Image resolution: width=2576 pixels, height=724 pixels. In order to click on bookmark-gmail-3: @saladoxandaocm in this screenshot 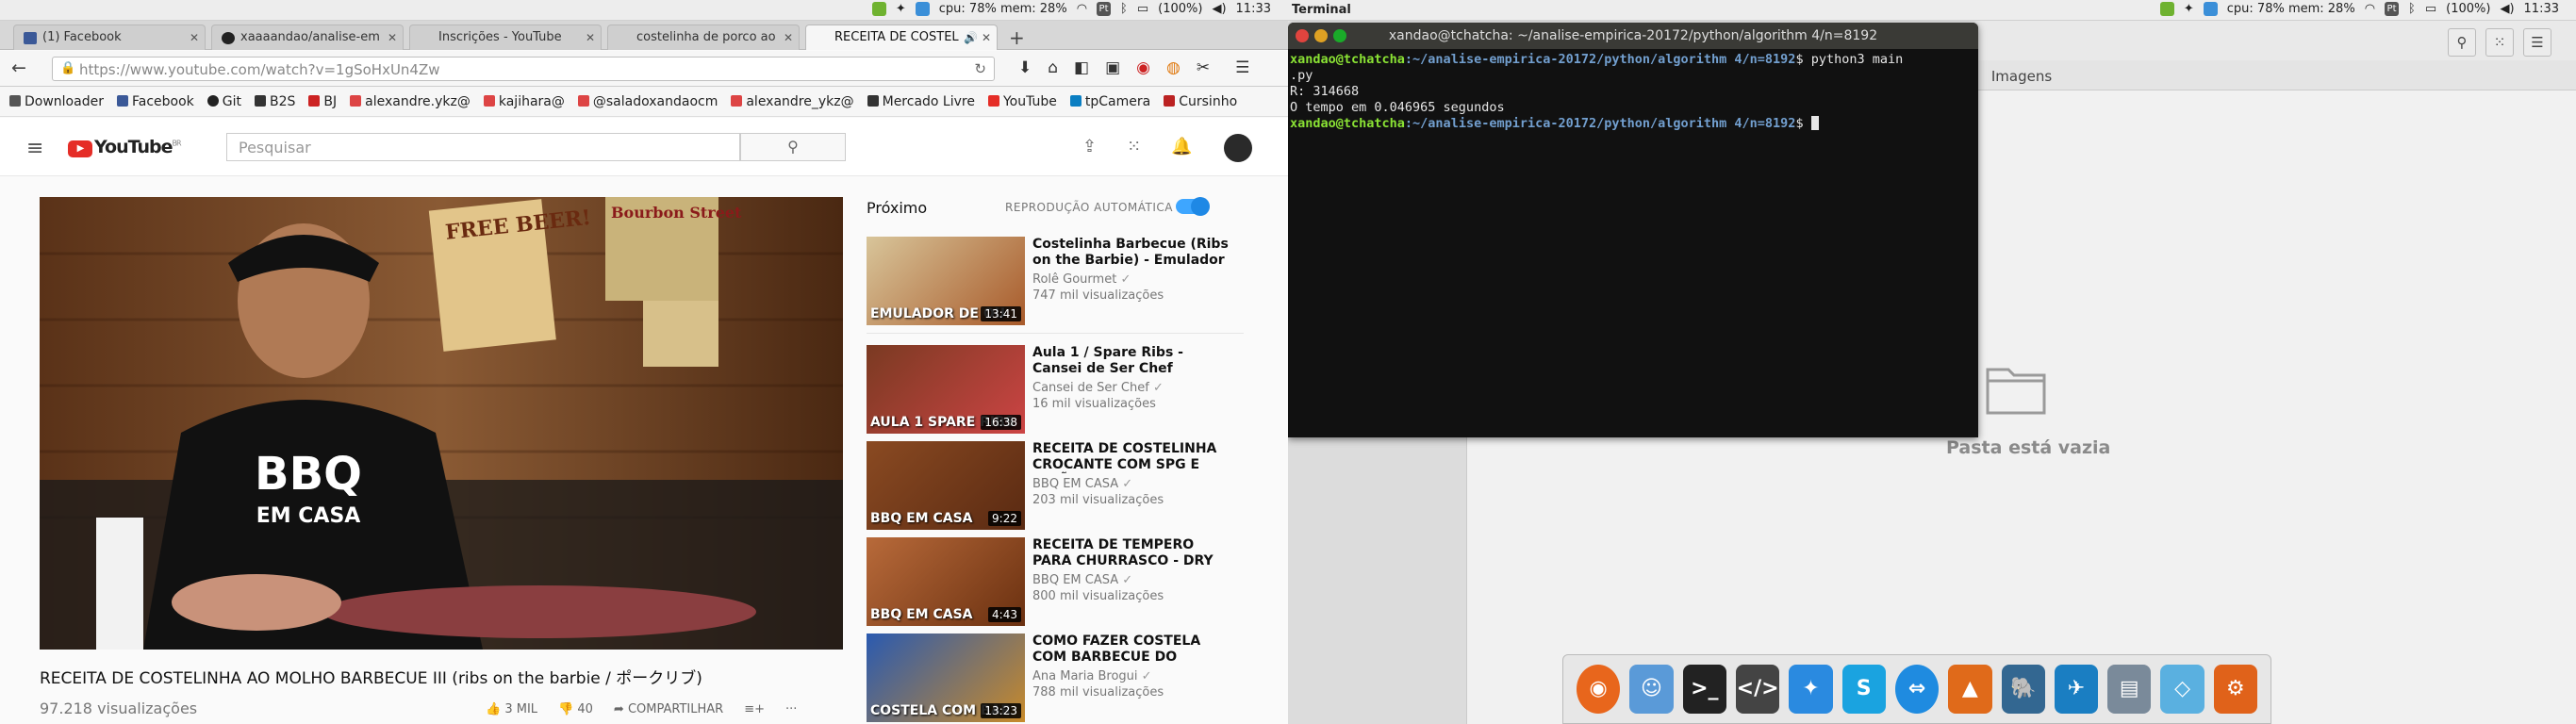, I will do `click(647, 101)`.